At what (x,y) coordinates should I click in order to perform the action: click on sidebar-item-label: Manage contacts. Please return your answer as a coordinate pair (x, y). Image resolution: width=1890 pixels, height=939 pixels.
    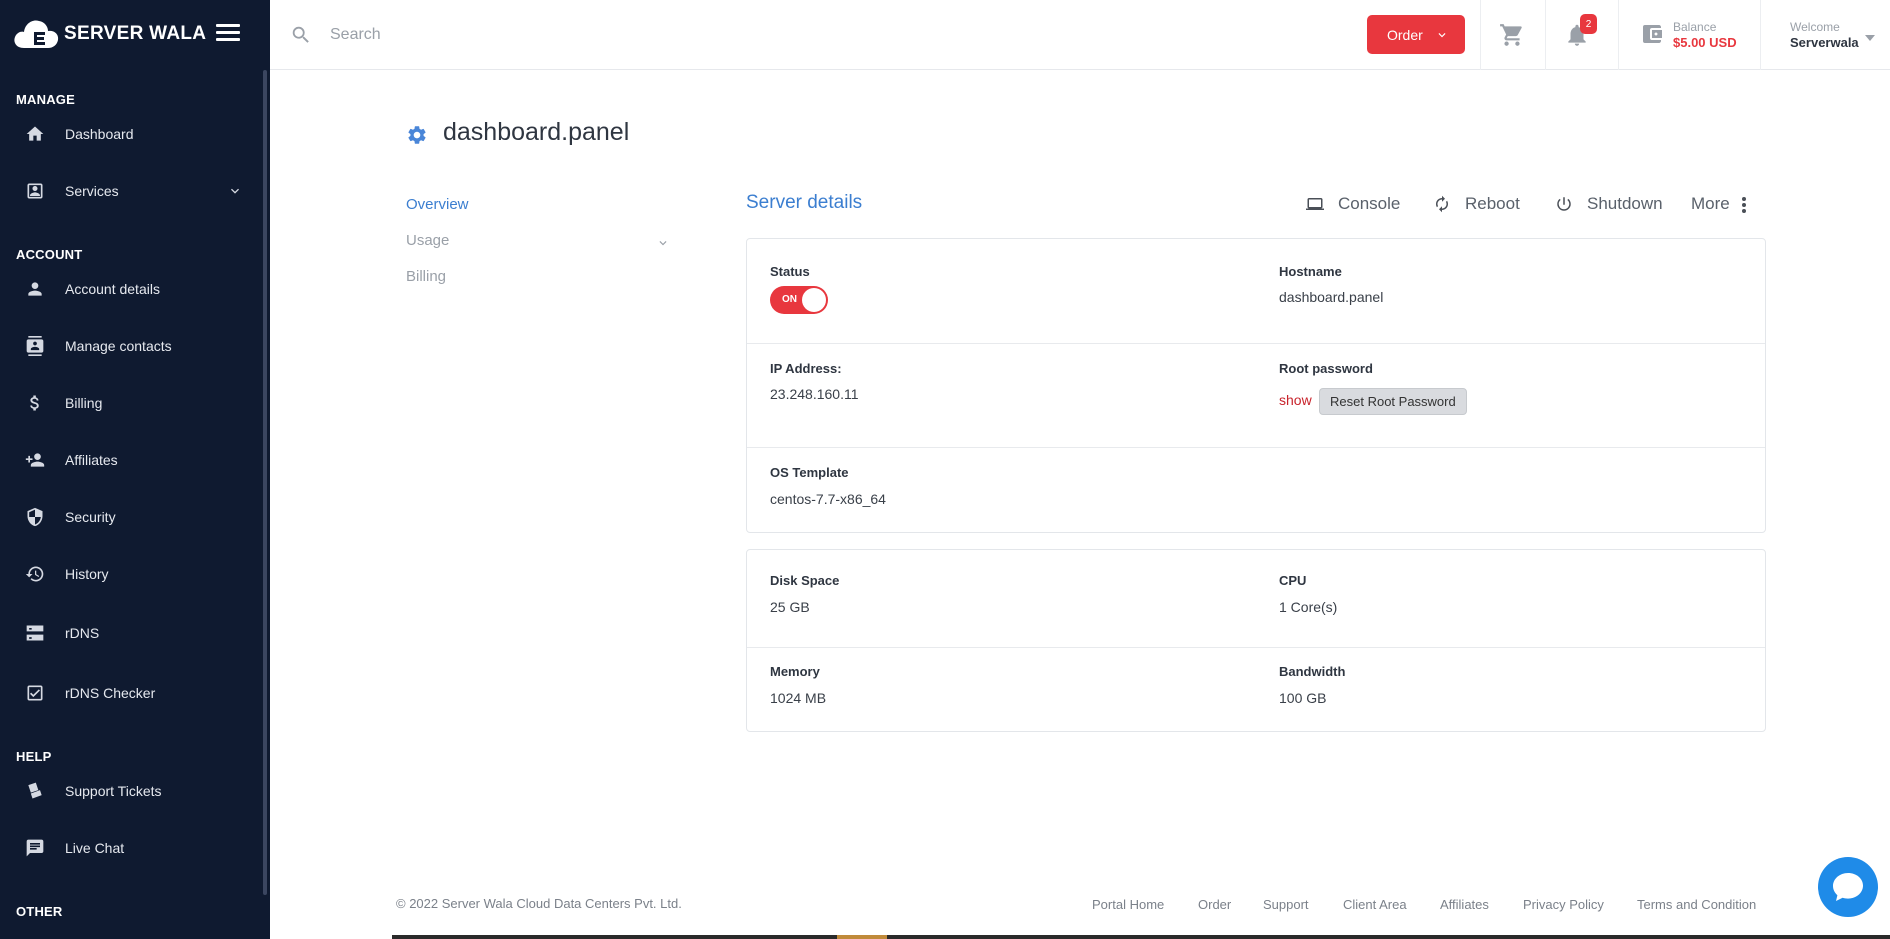
    Looking at the image, I should click on (118, 346).